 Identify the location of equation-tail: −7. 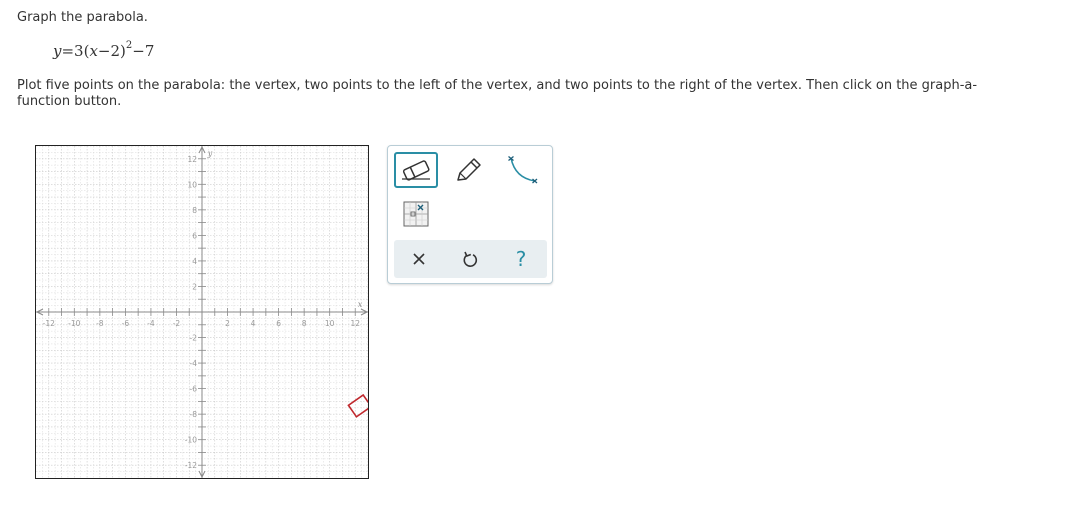
(143, 51).